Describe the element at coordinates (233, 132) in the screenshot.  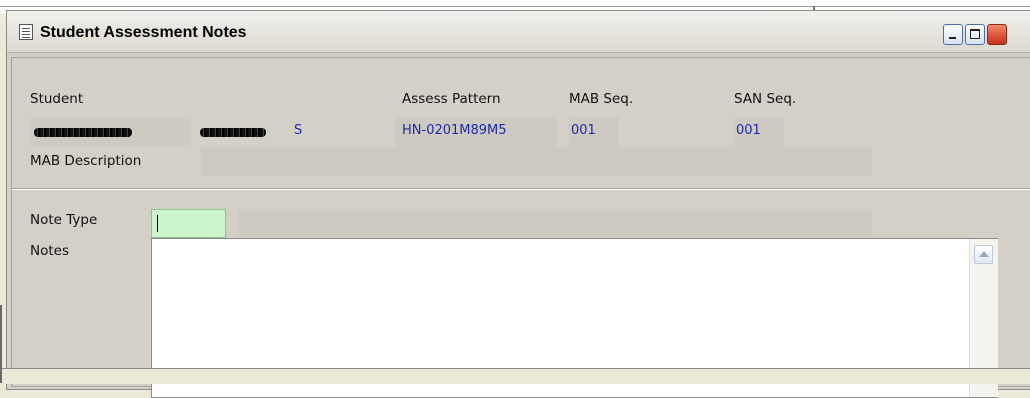
I see `student-name-redacted` at that location.